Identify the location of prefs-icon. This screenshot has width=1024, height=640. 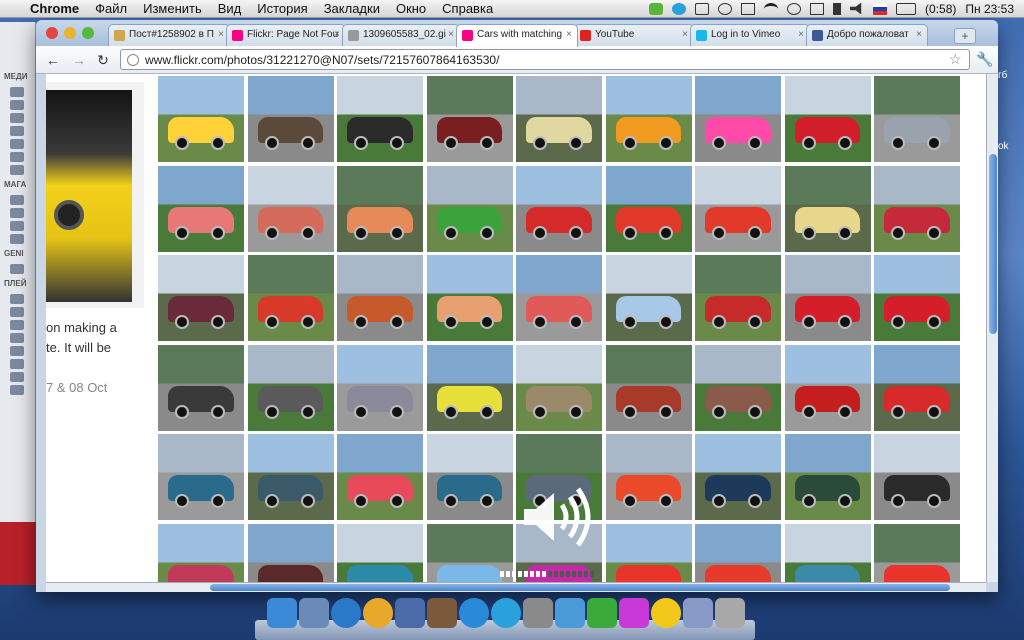
(538, 613).